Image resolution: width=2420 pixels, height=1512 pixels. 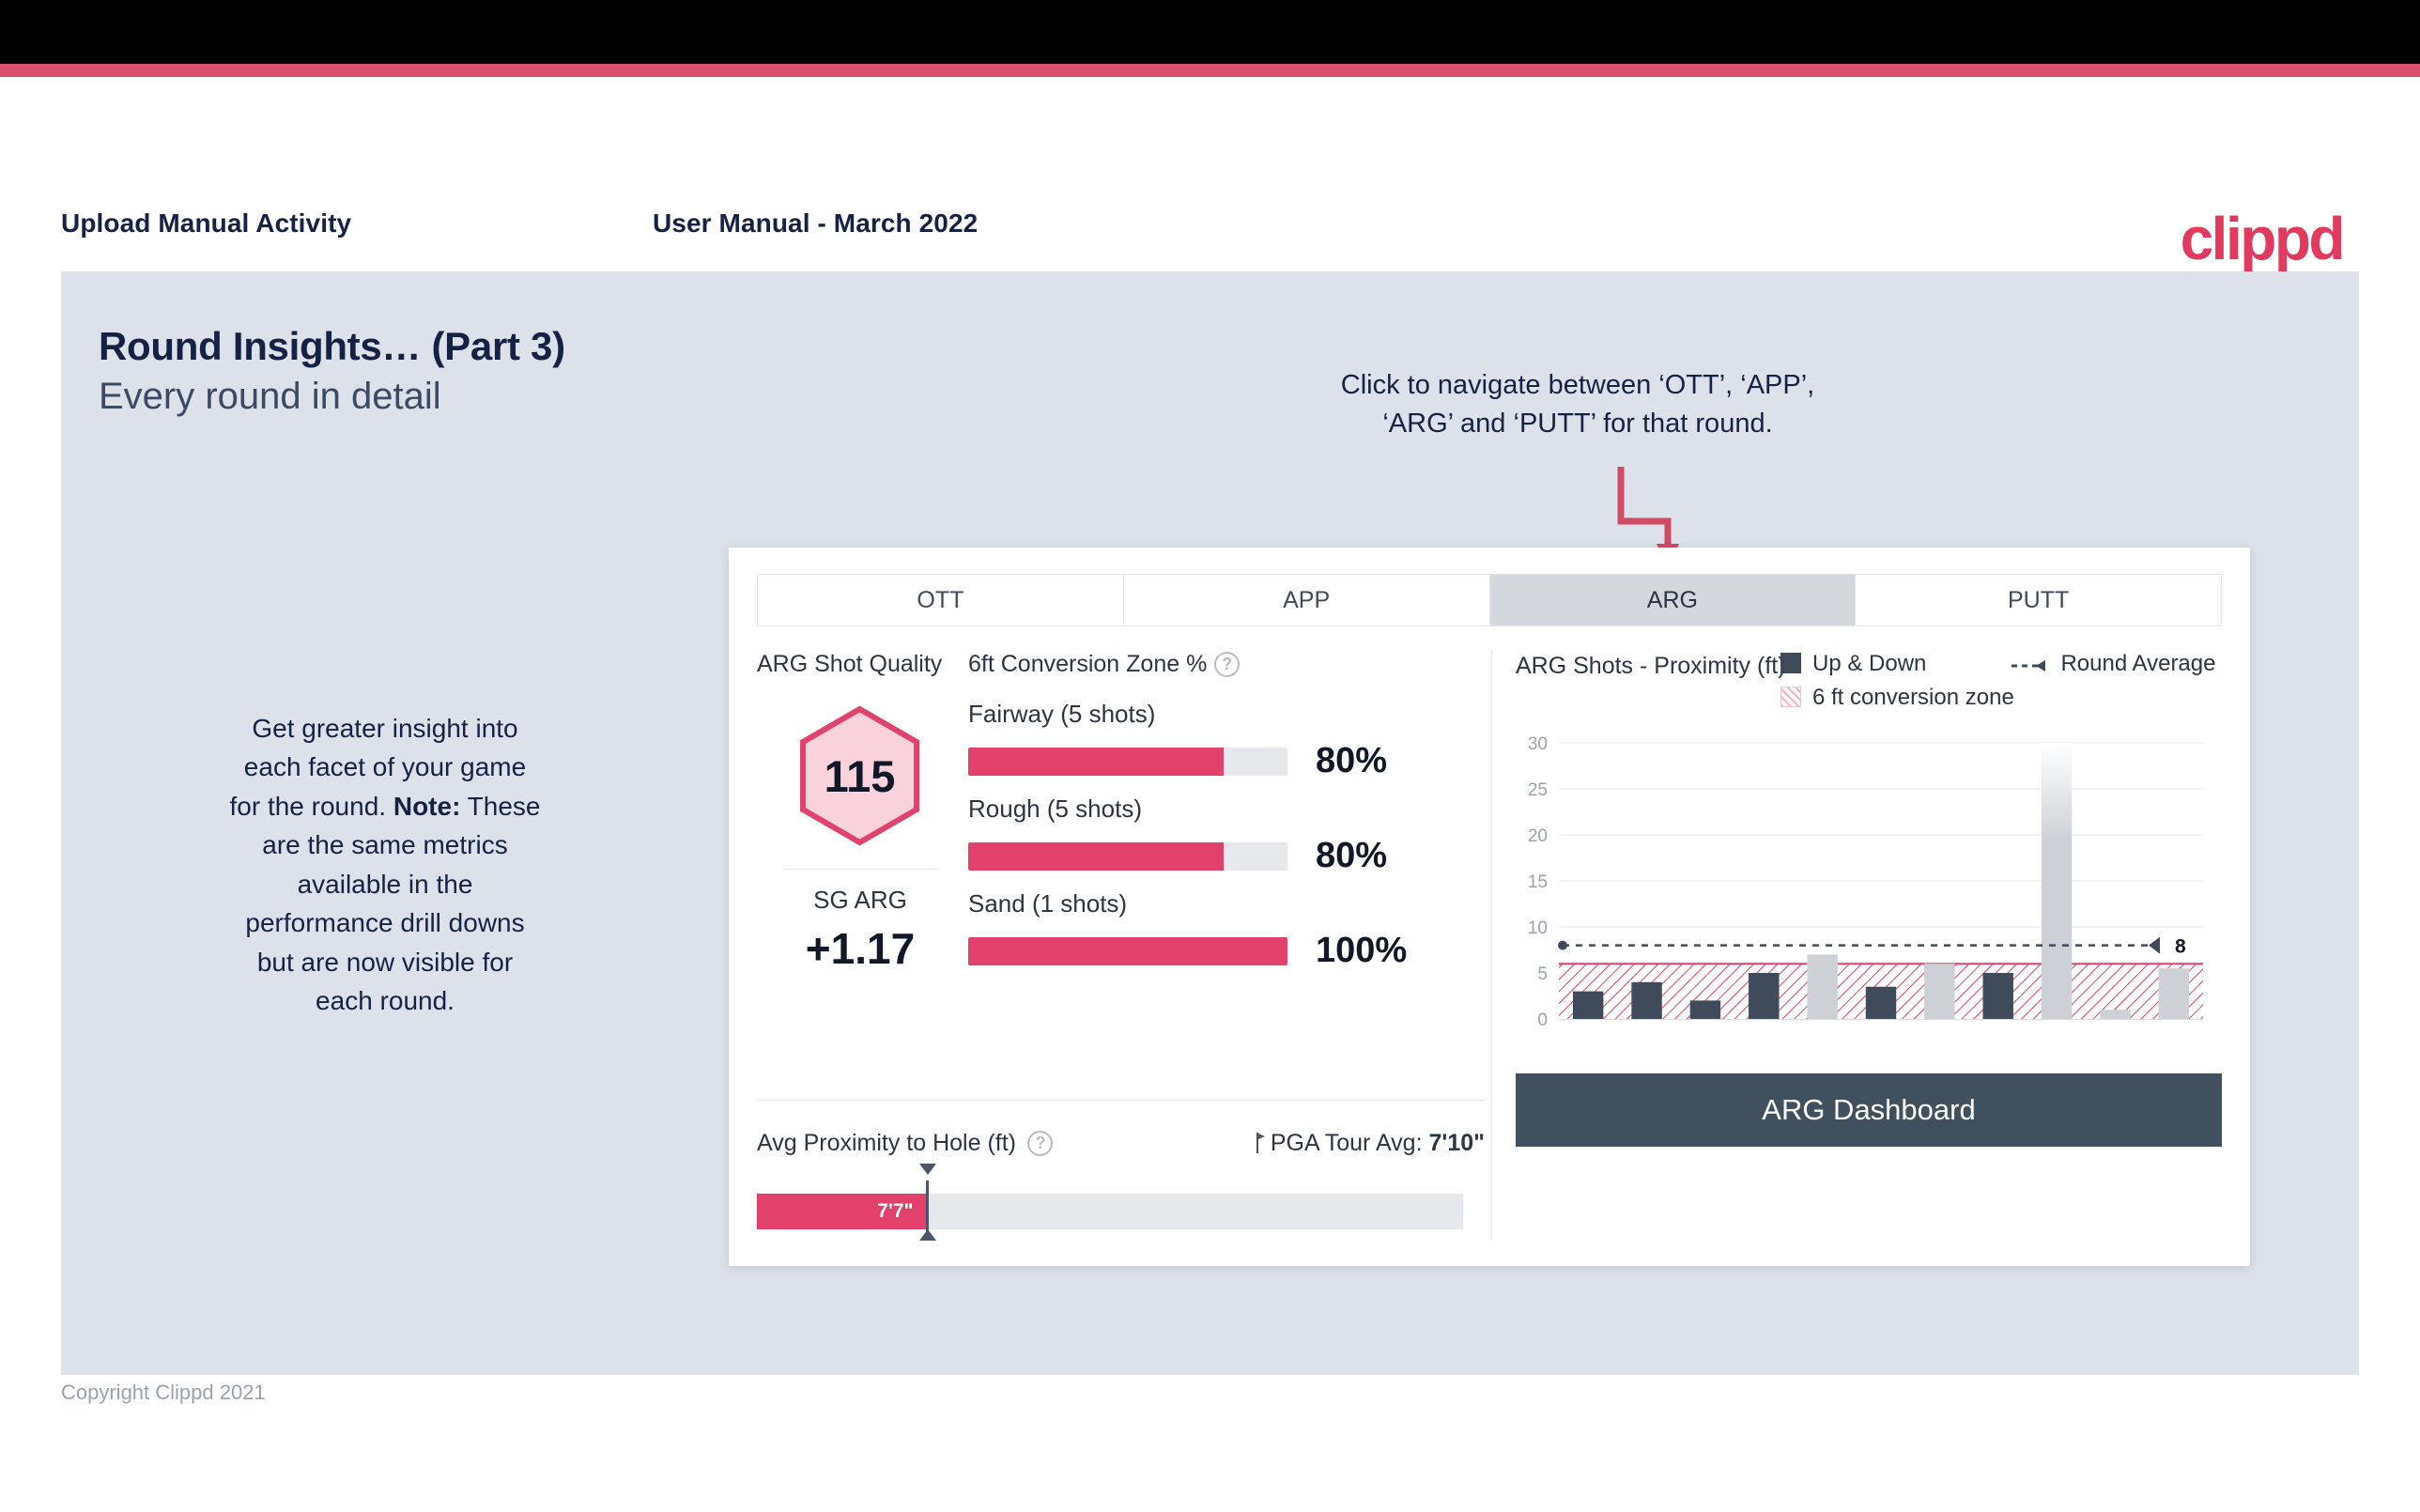 I want to click on legend-hatch-icon, so click(x=1790, y=697).